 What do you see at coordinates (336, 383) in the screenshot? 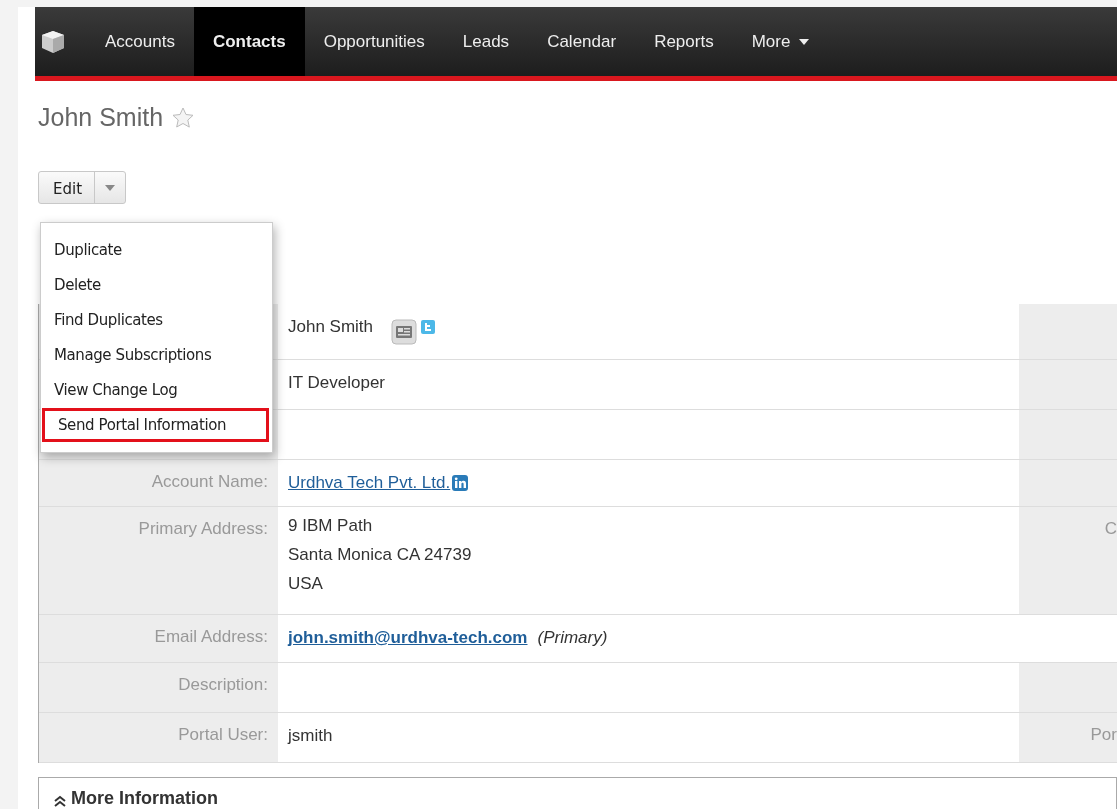
I see `field-value: IT Developer` at bounding box center [336, 383].